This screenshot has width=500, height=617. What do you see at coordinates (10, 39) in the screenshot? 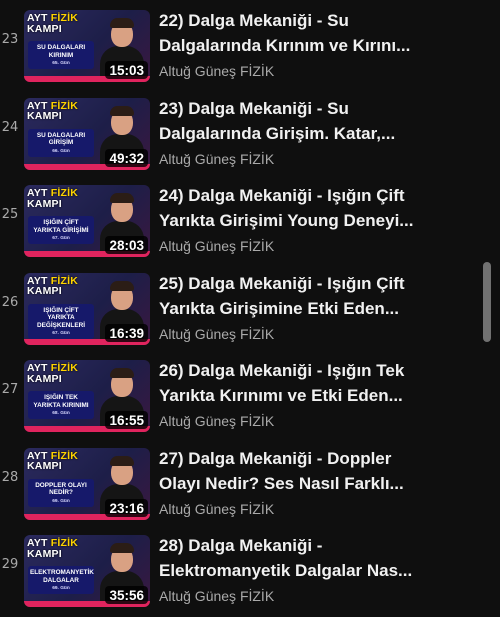
I see `playlist-index: 23` at bounding box center [10, 39].